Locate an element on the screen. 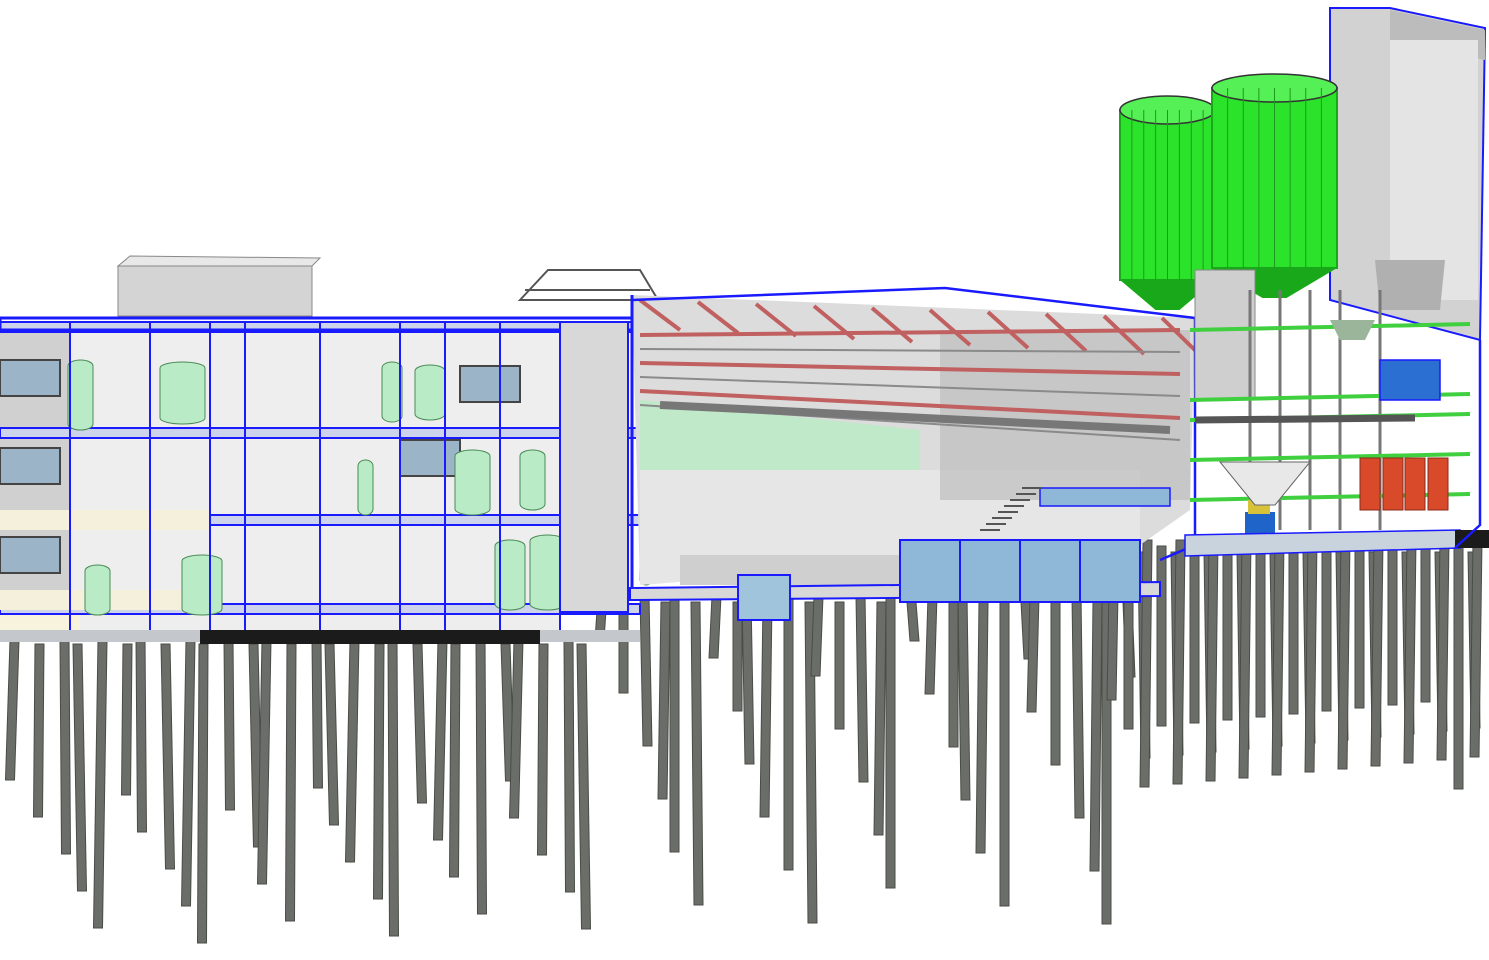 The image size is (1489, 960). platform-bridge is located at coordinates (1105, 497).